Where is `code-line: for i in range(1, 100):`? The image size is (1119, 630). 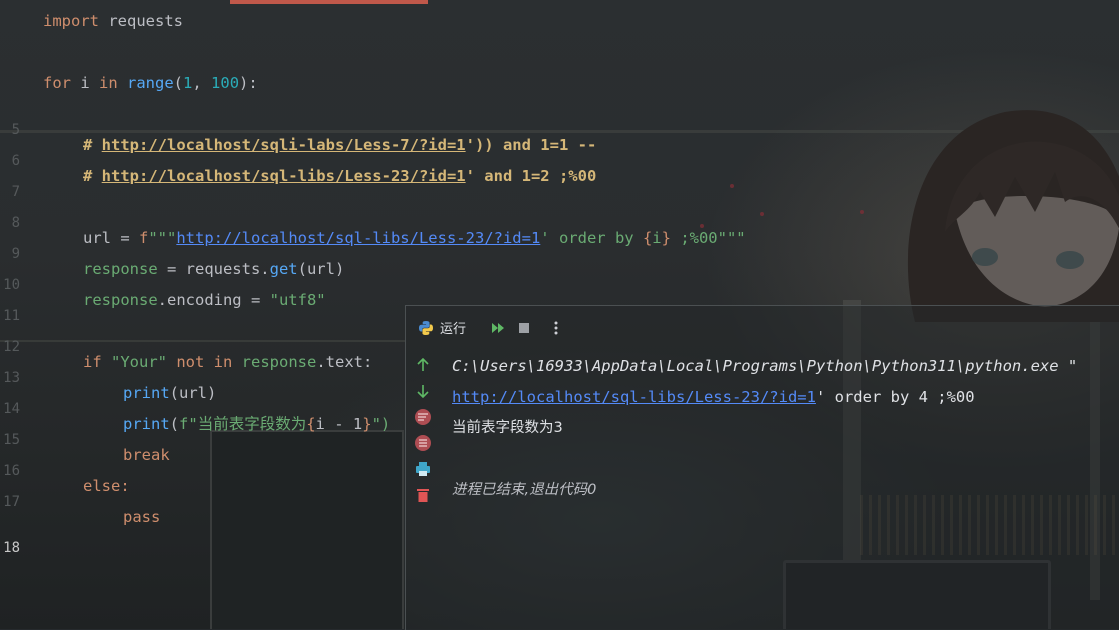
code-line: for i in range(1, 100): is located at coordinates (150, 83).